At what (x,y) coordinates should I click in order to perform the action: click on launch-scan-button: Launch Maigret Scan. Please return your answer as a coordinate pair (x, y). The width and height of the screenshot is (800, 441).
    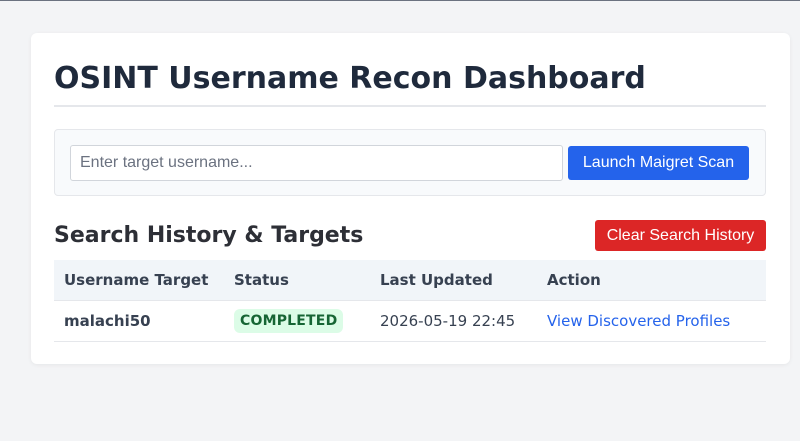
    Looking at the image, I should click on (658, 163).